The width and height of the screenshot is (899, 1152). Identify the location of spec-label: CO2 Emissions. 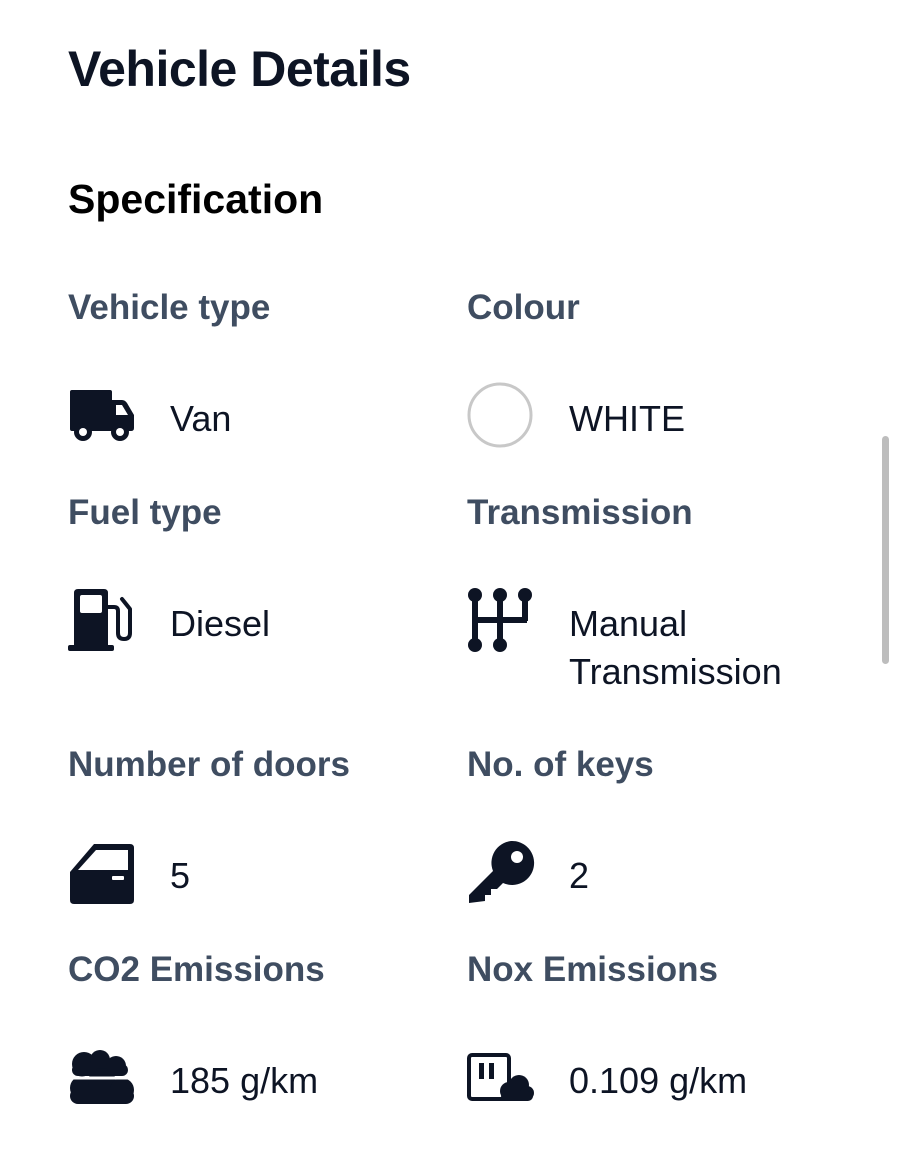
(196, 969).